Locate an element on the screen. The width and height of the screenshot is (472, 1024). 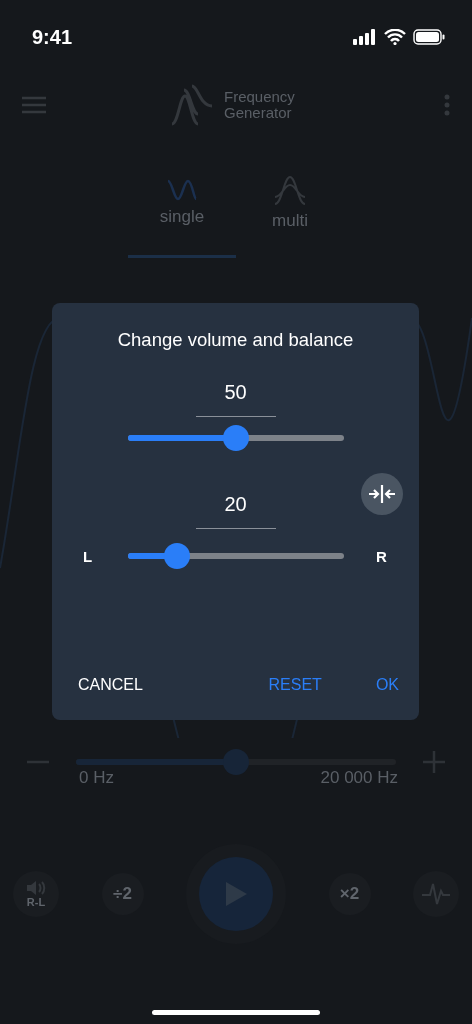
max-frequency-label: 20 000 Hz is located at coordinates (359, 778).